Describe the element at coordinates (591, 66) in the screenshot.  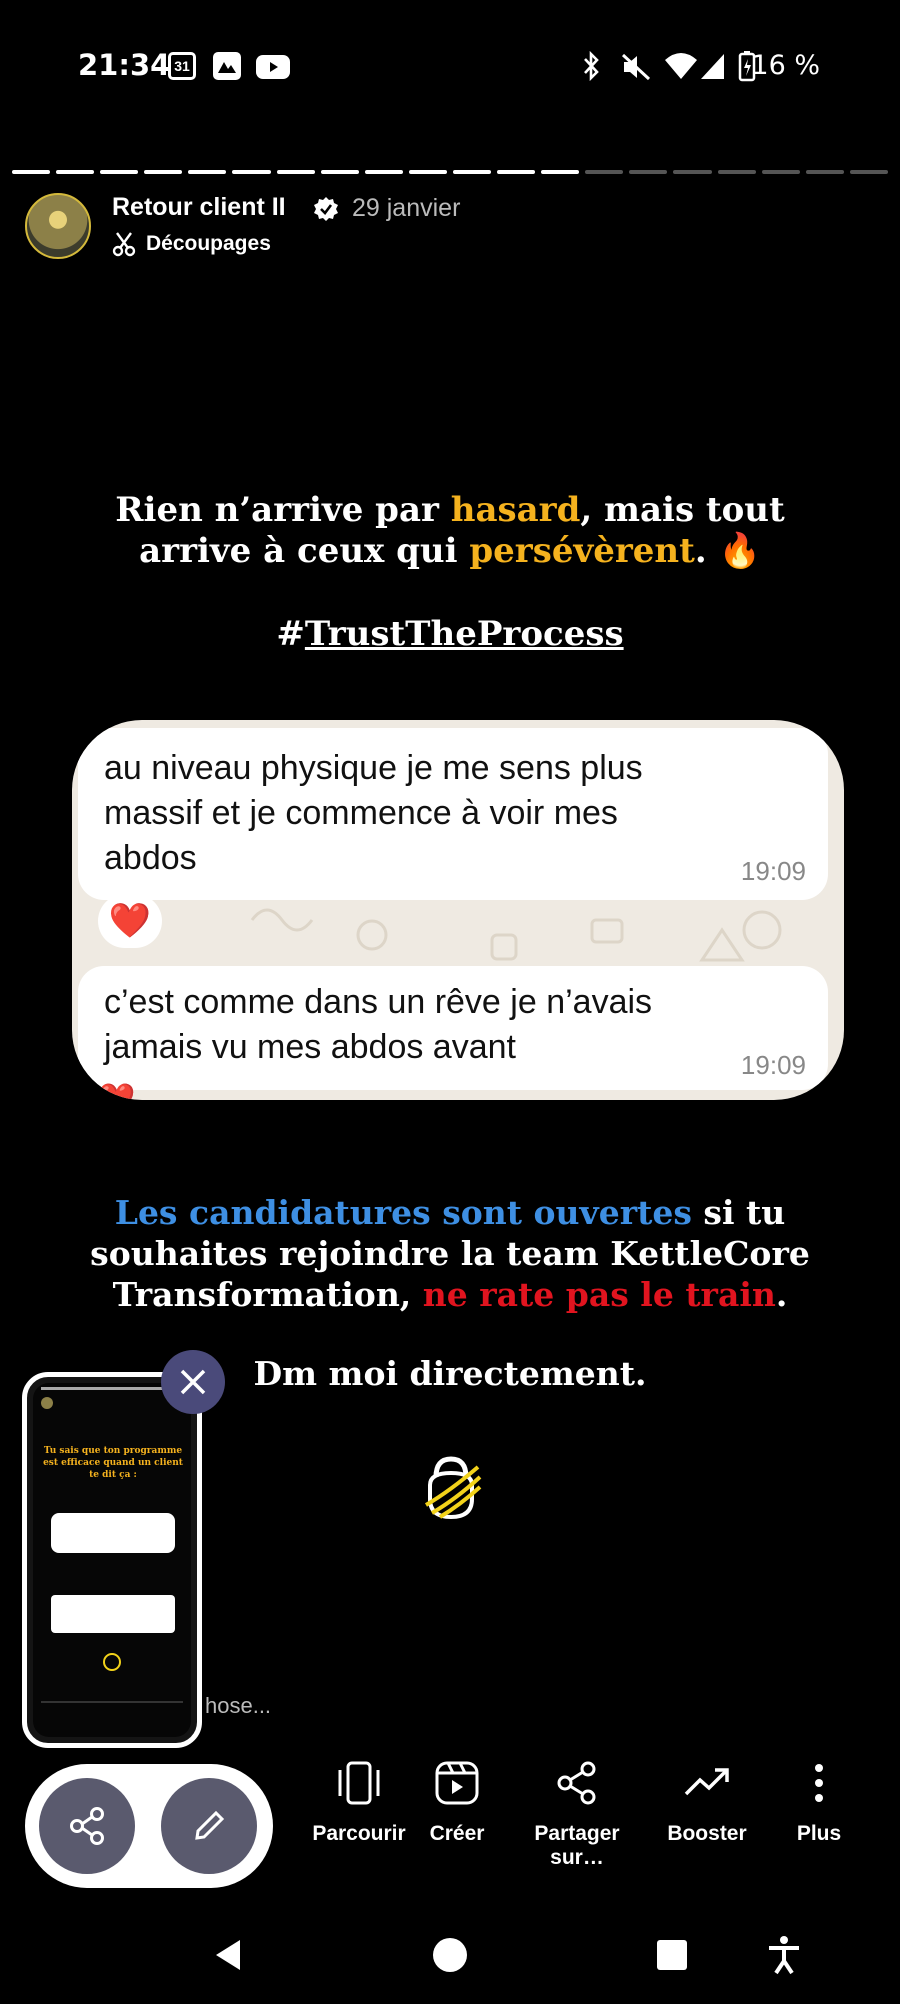
I see `bluetooth-icon` at that location.